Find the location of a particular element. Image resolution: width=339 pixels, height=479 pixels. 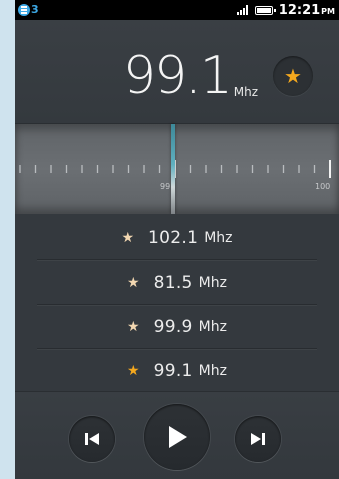

notification-icon is located at coordinates (24, 10).